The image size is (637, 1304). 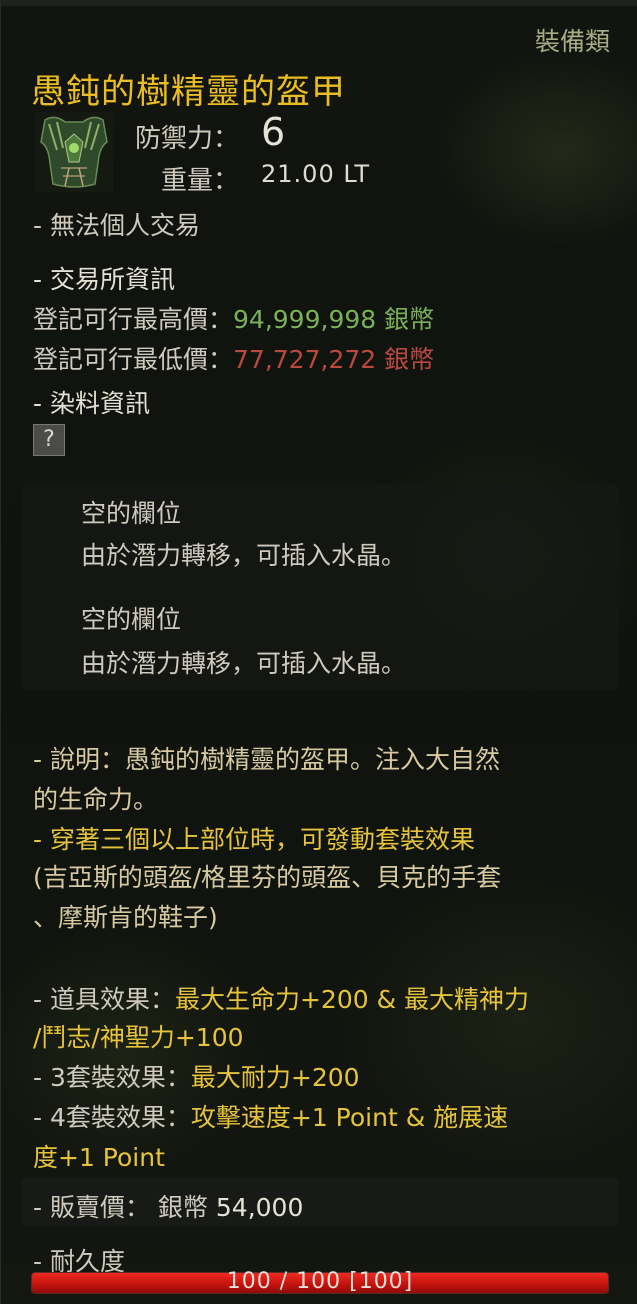 What do you see at coordinates (244, 555) in the screenshot?
I see `slot-1-desc: 由於潛力轉移，可插入水晶。` at bounding box center [244, 555].